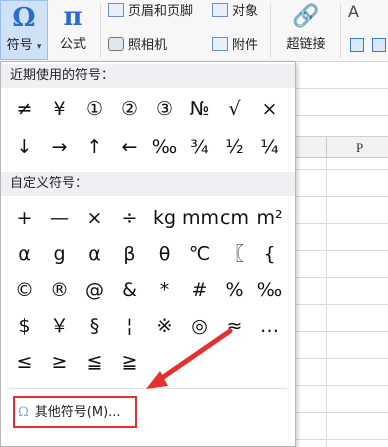  What do you see at coordinates (129, 362) in the screenshot?
I see `symbol-cell: ≧` at bounding box center [129, 362].